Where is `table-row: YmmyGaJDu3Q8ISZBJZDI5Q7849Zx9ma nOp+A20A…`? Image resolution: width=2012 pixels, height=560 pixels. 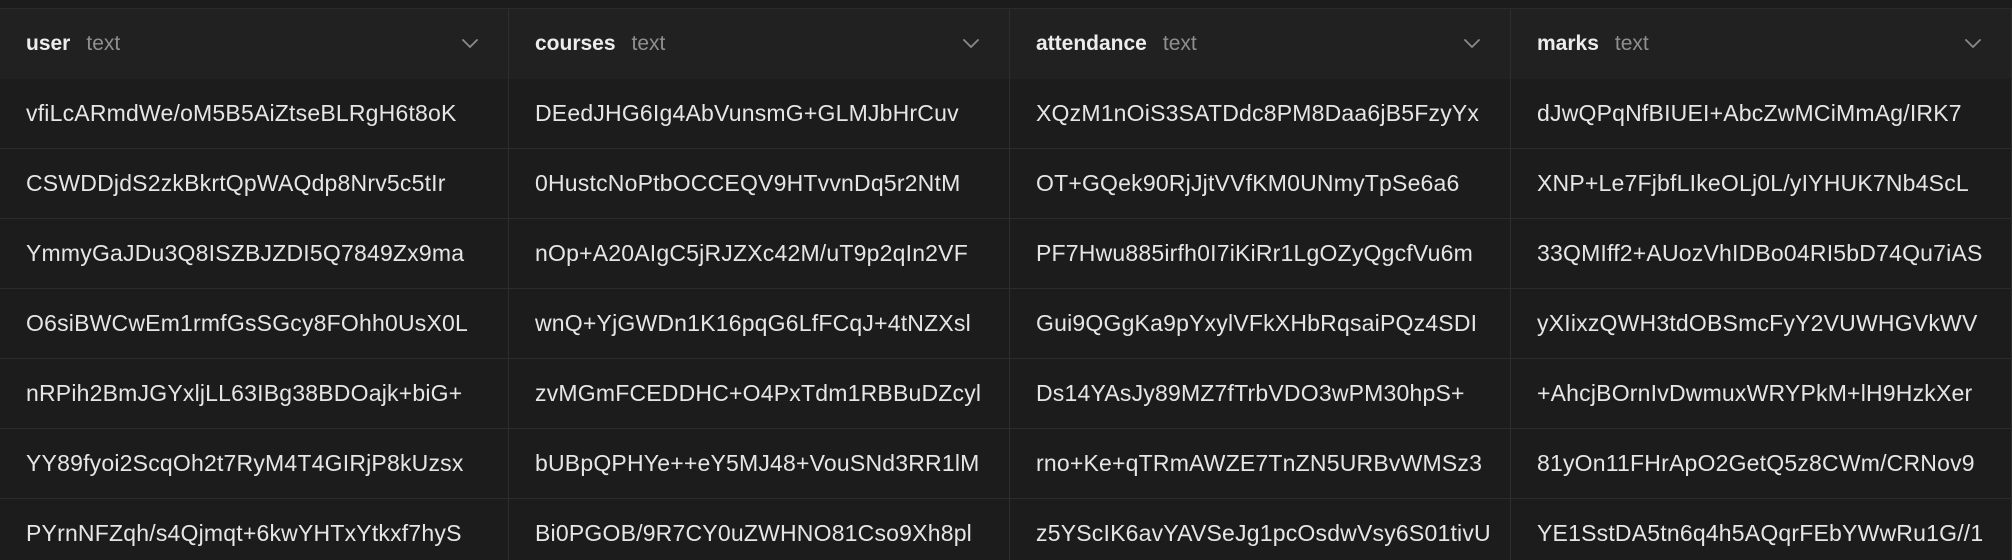
table-row: YmmyGaJDu3Q8ISZBJZDI5Q7849Zx9ma nOp+A20A… is located at coordinates (1006, 254).